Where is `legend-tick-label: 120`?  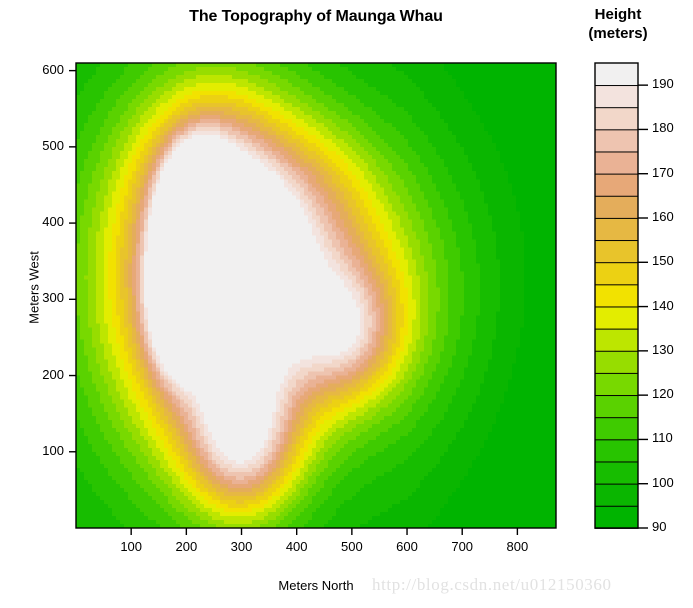 legend-tick-label: 120 is located at coordinates (663, 394).